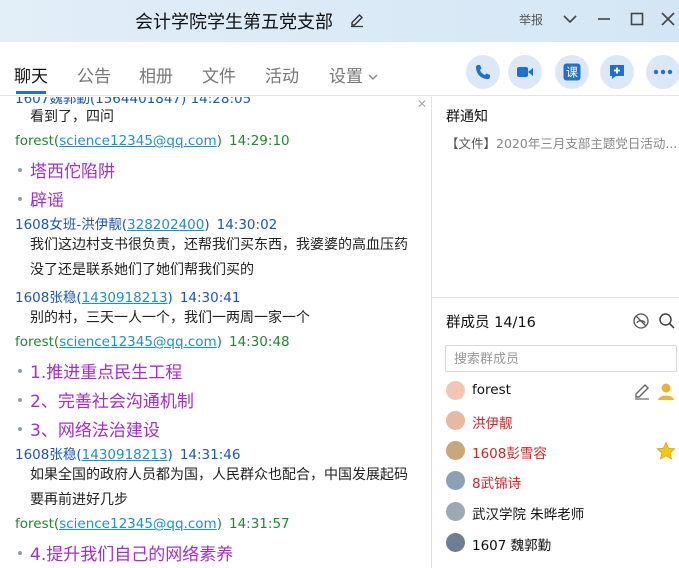  Describe the element at coordinates (346, 77) in the screenshot. I see `tab-settings-label: 设置` at that location.